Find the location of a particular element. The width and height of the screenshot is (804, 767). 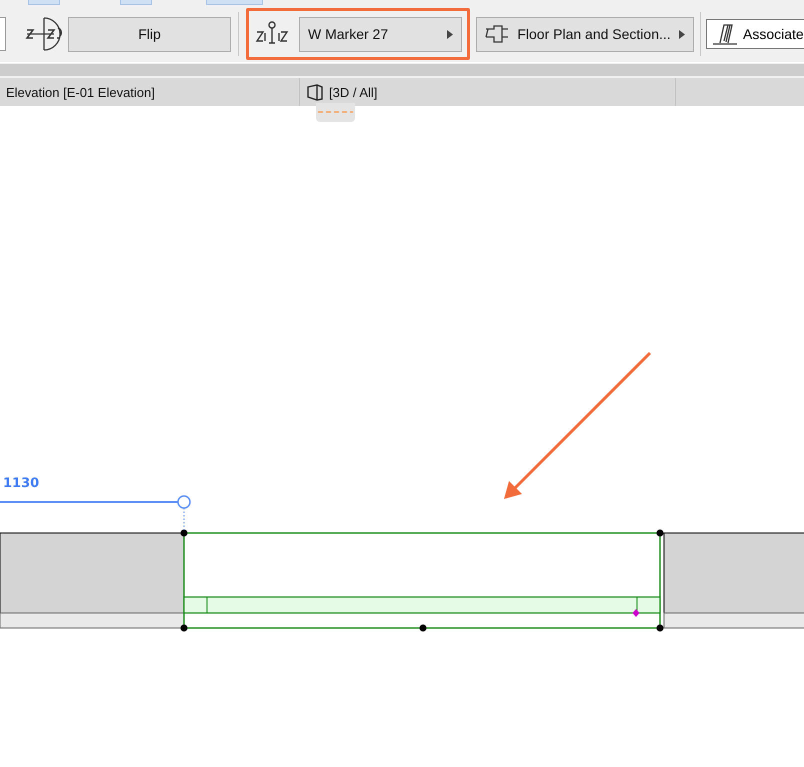

flip-button: Flip is located at coordinates (149, 34).